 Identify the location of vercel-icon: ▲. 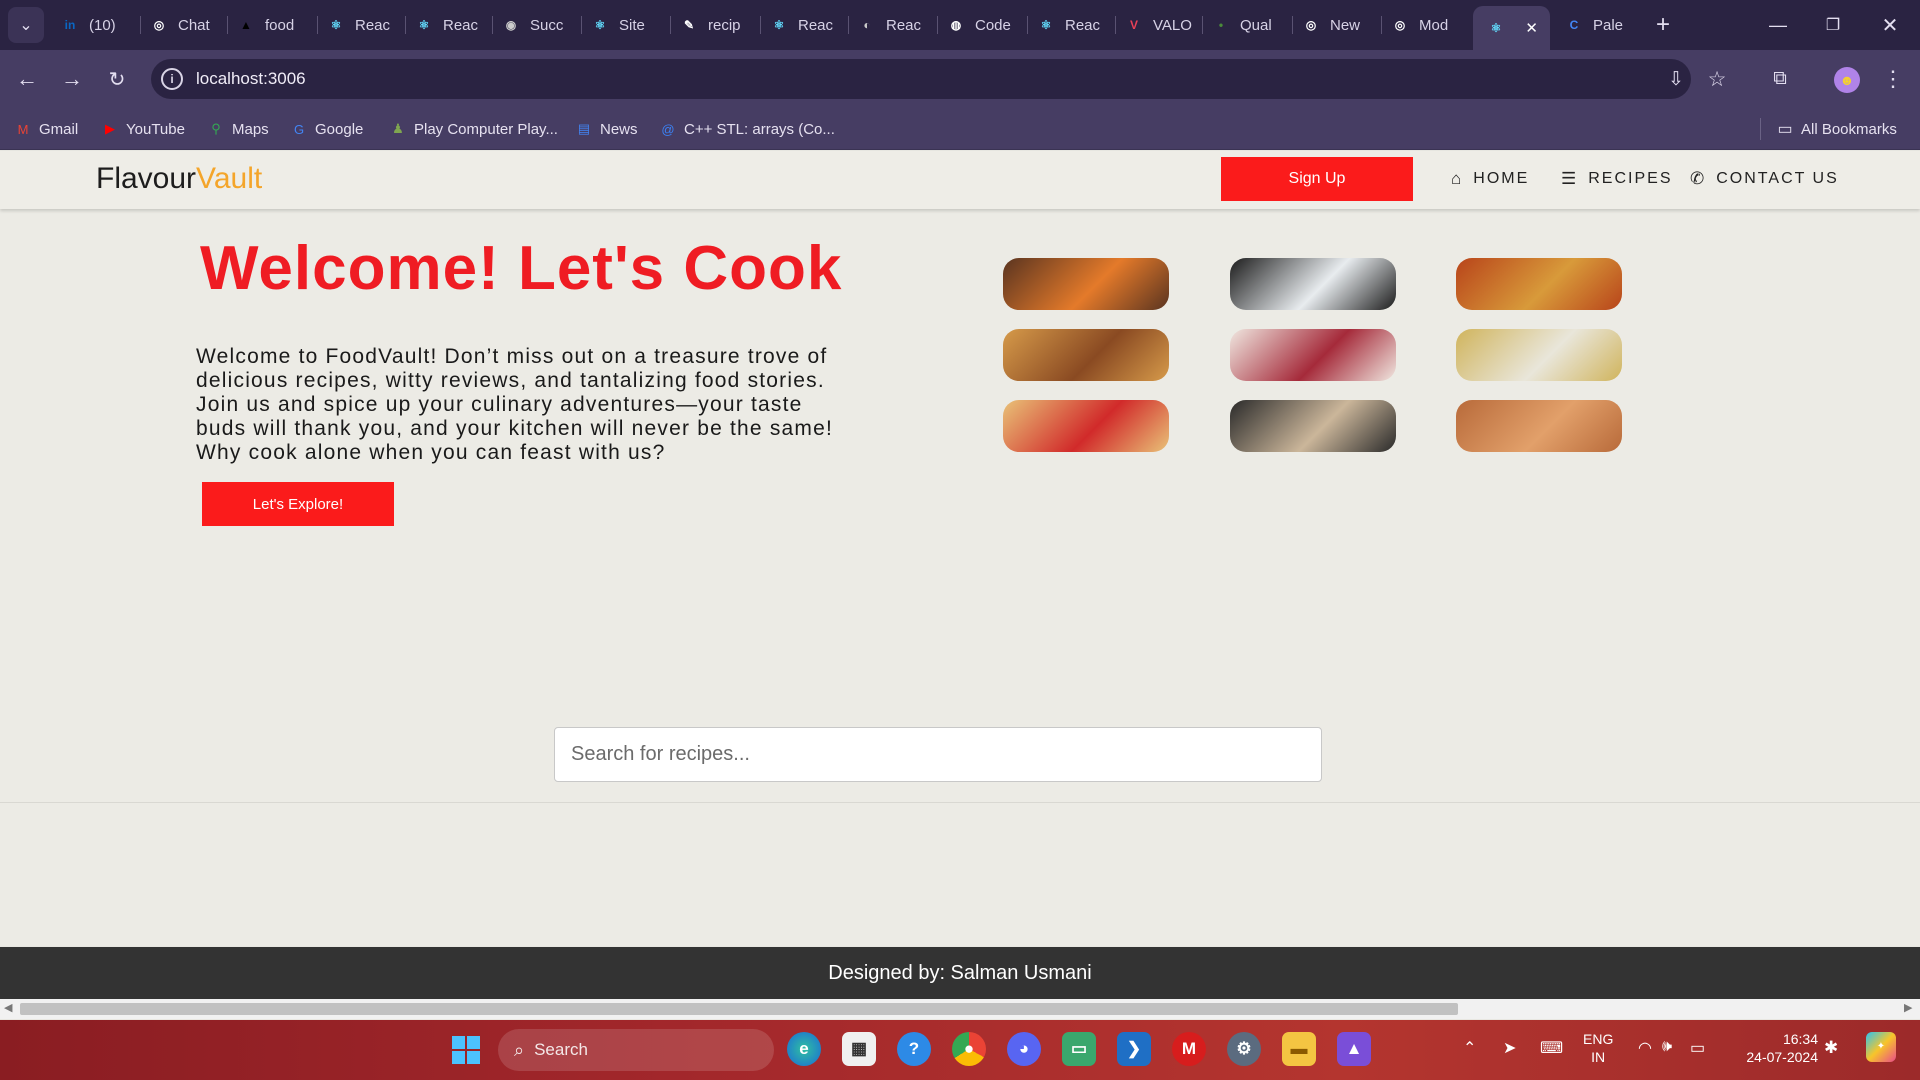
(246, 25).